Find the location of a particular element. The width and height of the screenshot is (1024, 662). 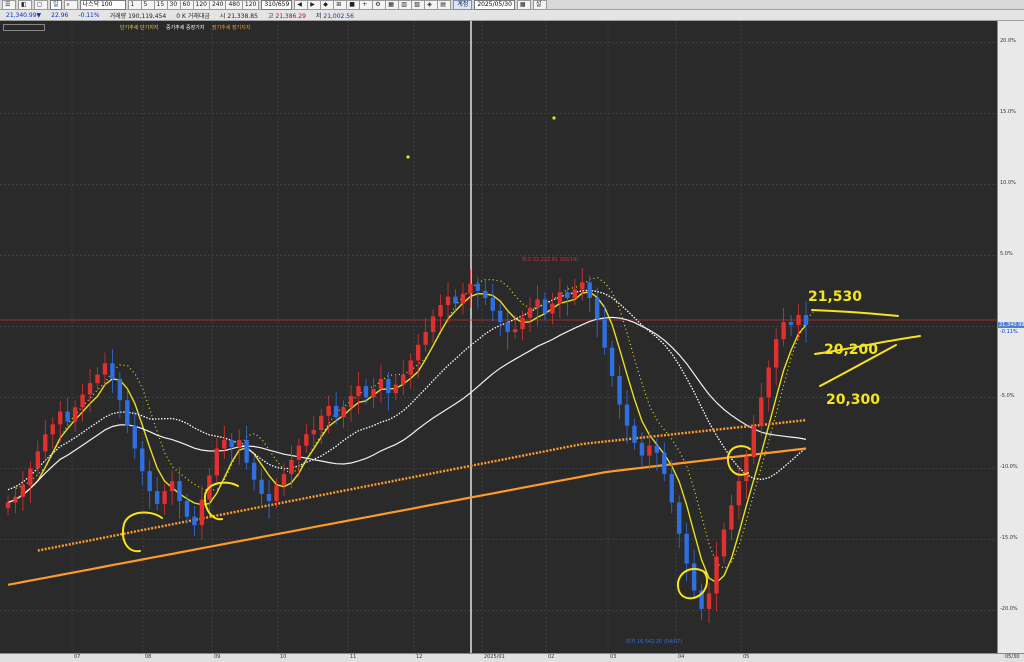

legend-short: 단기추세 단기지지 is located at coordinates (139, 28).